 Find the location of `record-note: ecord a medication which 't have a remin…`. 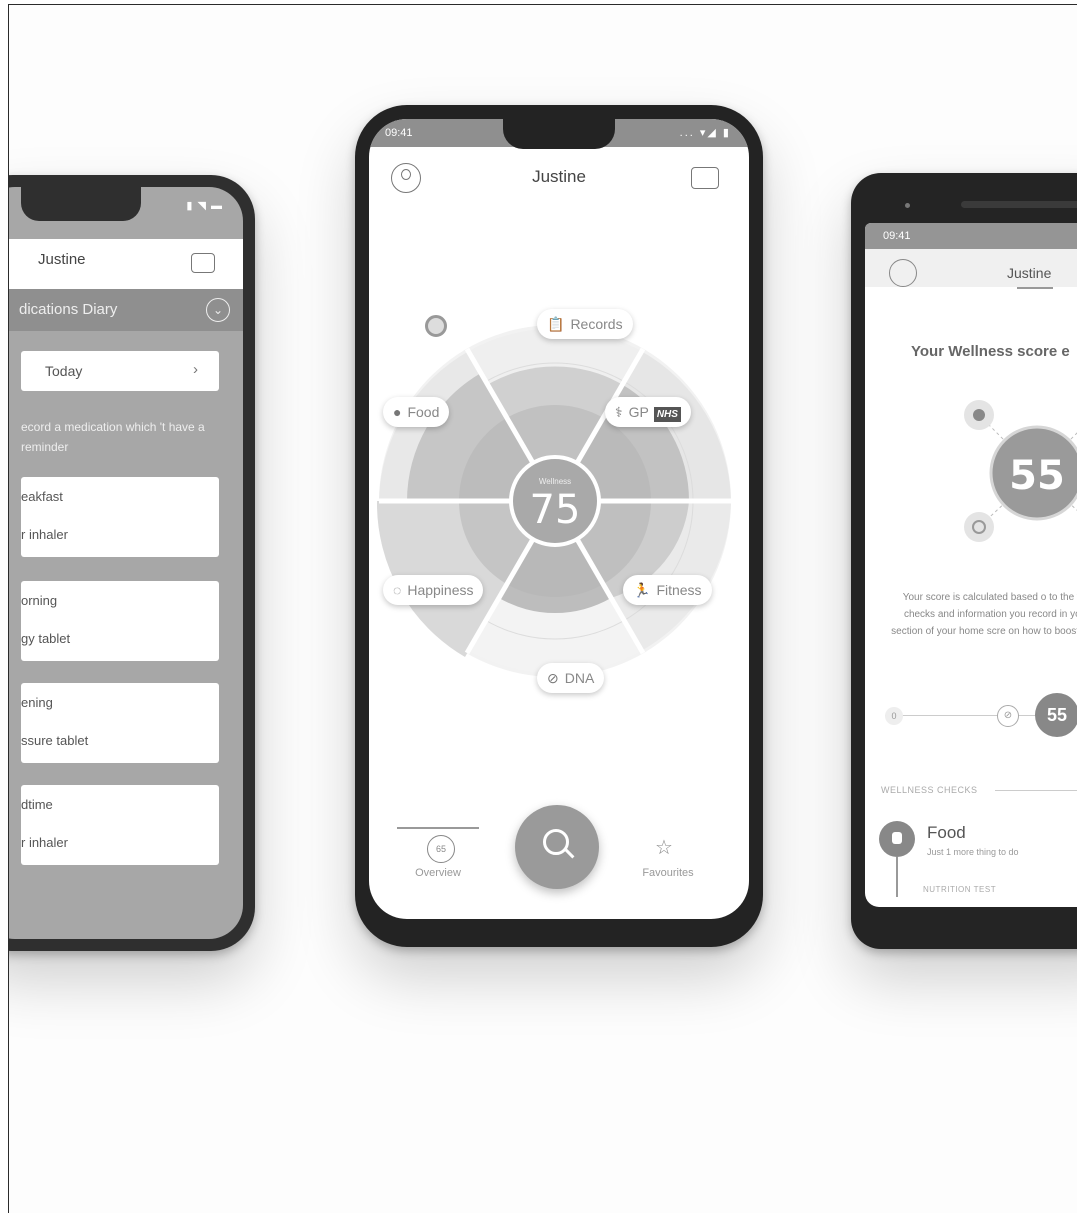

record-note: ecord a medication which 't have a remin… is located at coordinates (113, 437).